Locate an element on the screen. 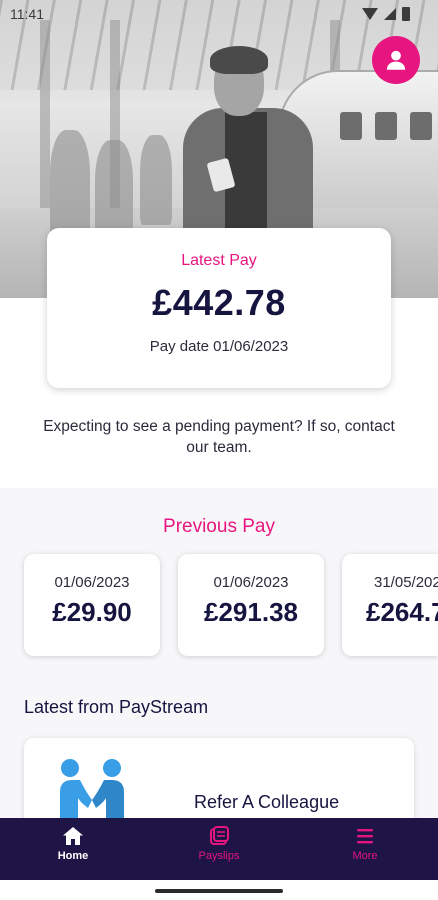  man-hair is located at coordinates (239, 60).